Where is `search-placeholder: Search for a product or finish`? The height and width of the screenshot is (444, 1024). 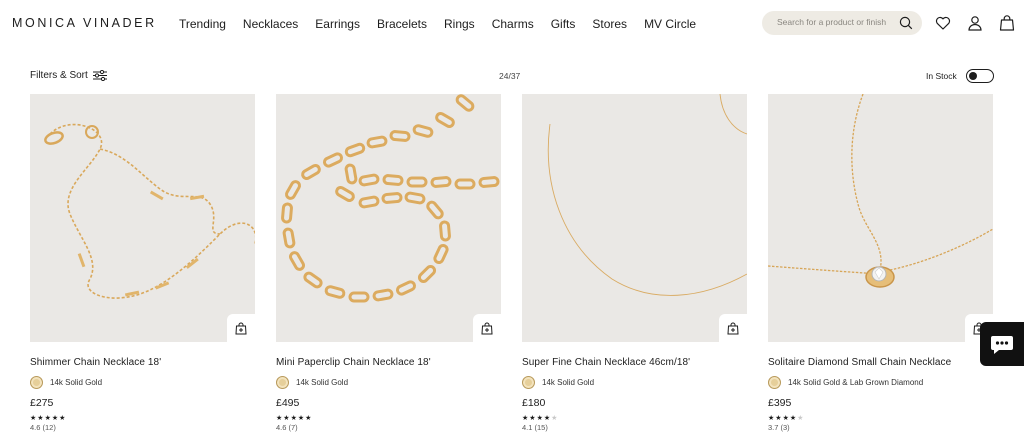 search-placeholder: Search for a product or finish is located at coordinates (832, 22).